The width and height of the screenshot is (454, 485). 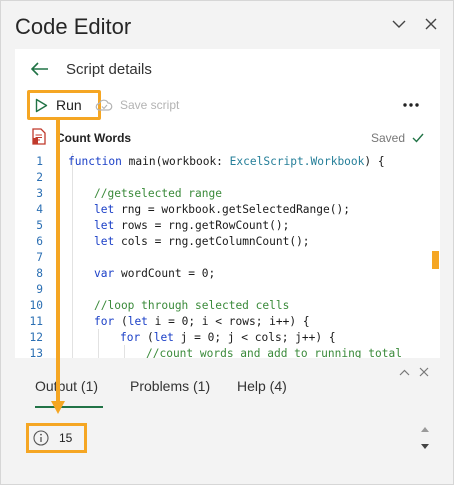 I want to click on line-number: 3, so click(x=39, y=193).